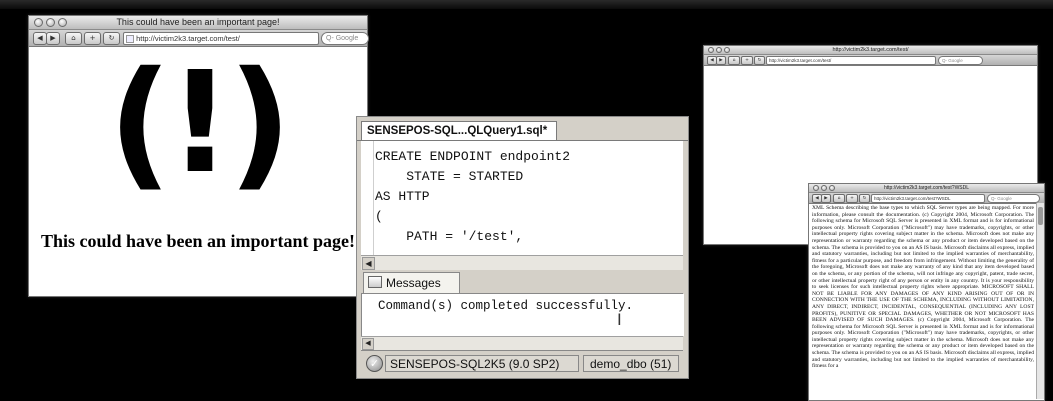  What do you see at coordinates (619, 319) in the screenshot?
I see `text-cursor-icon: I` at bounding box center [619, 319].